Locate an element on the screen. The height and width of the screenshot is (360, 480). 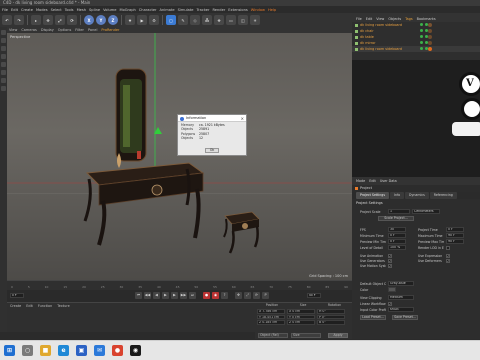
linear-workflow-checkbox: ✓ is located at coordinates (390, 303).